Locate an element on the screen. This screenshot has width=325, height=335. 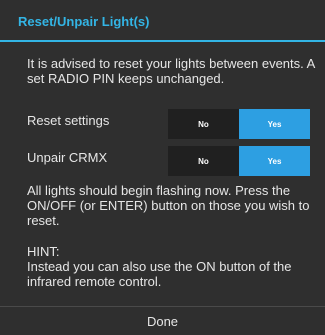
done-button: Done is located at coordinates (162, 321).